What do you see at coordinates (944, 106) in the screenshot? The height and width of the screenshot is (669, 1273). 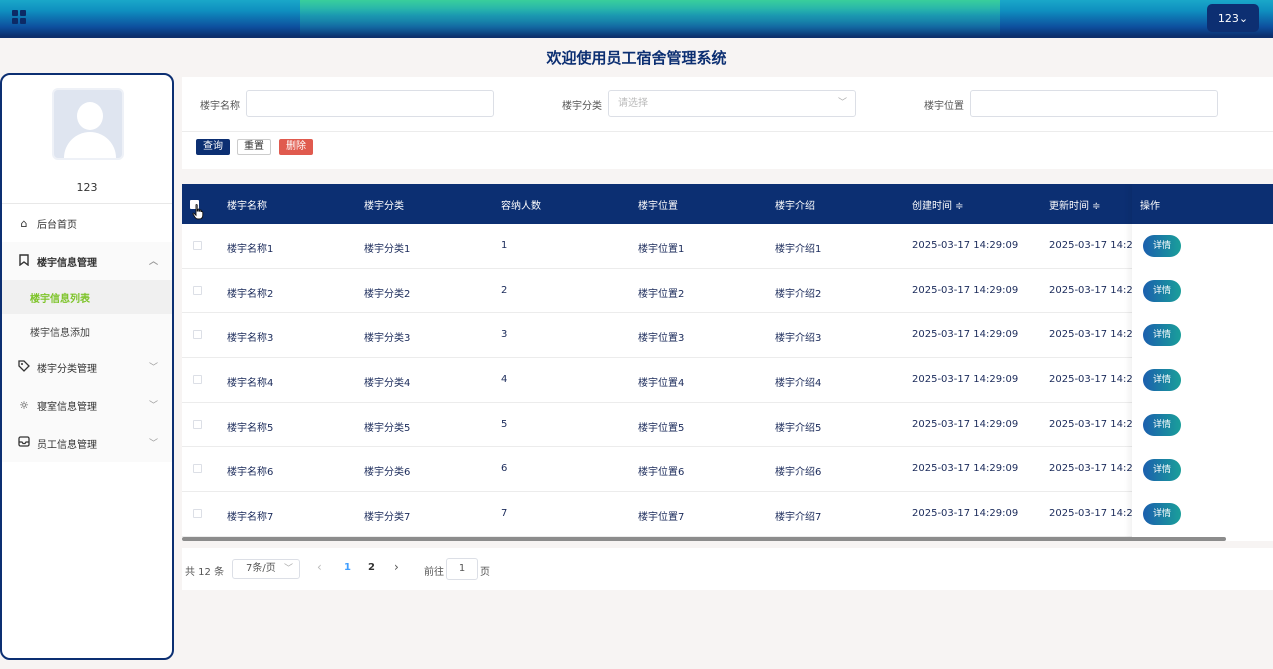 I see `location-label: 楼宇位置` at bounding box center [944, 106].